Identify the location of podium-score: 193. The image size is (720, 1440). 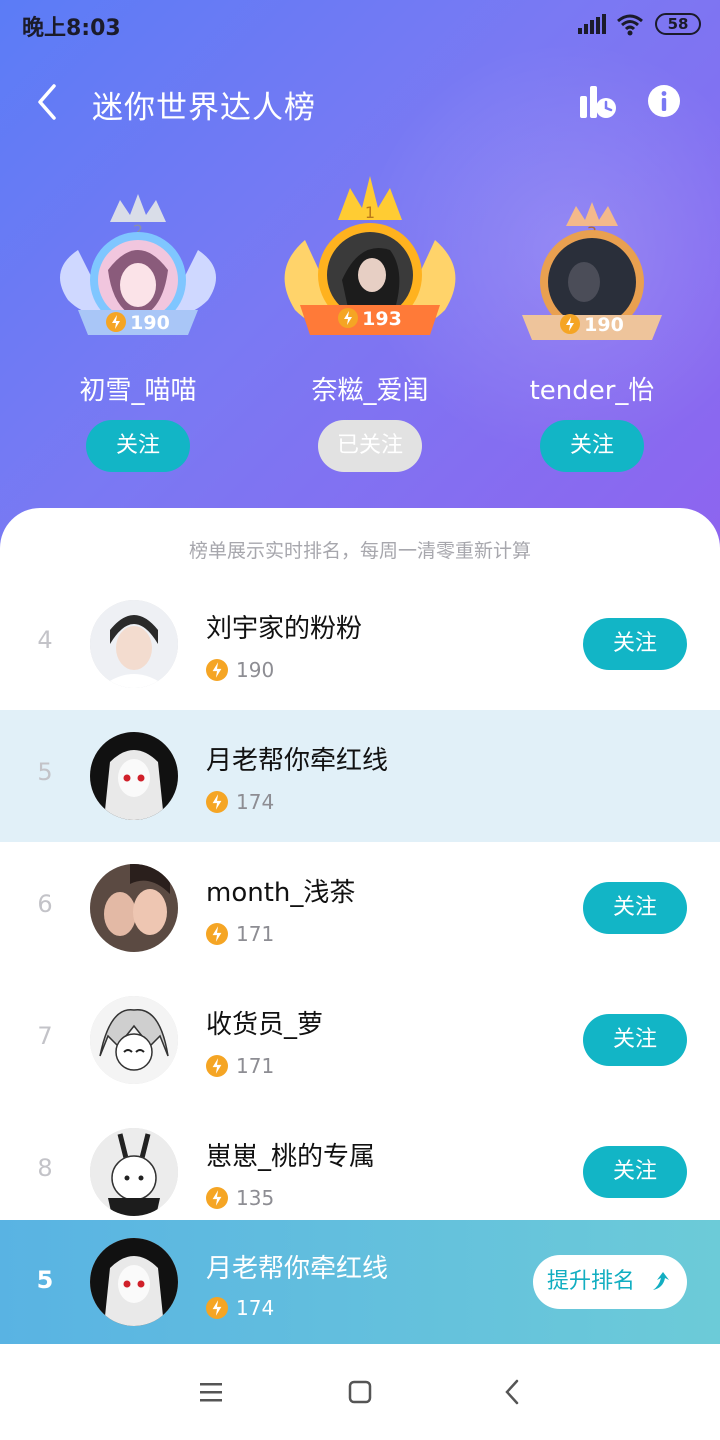
(370, 319).